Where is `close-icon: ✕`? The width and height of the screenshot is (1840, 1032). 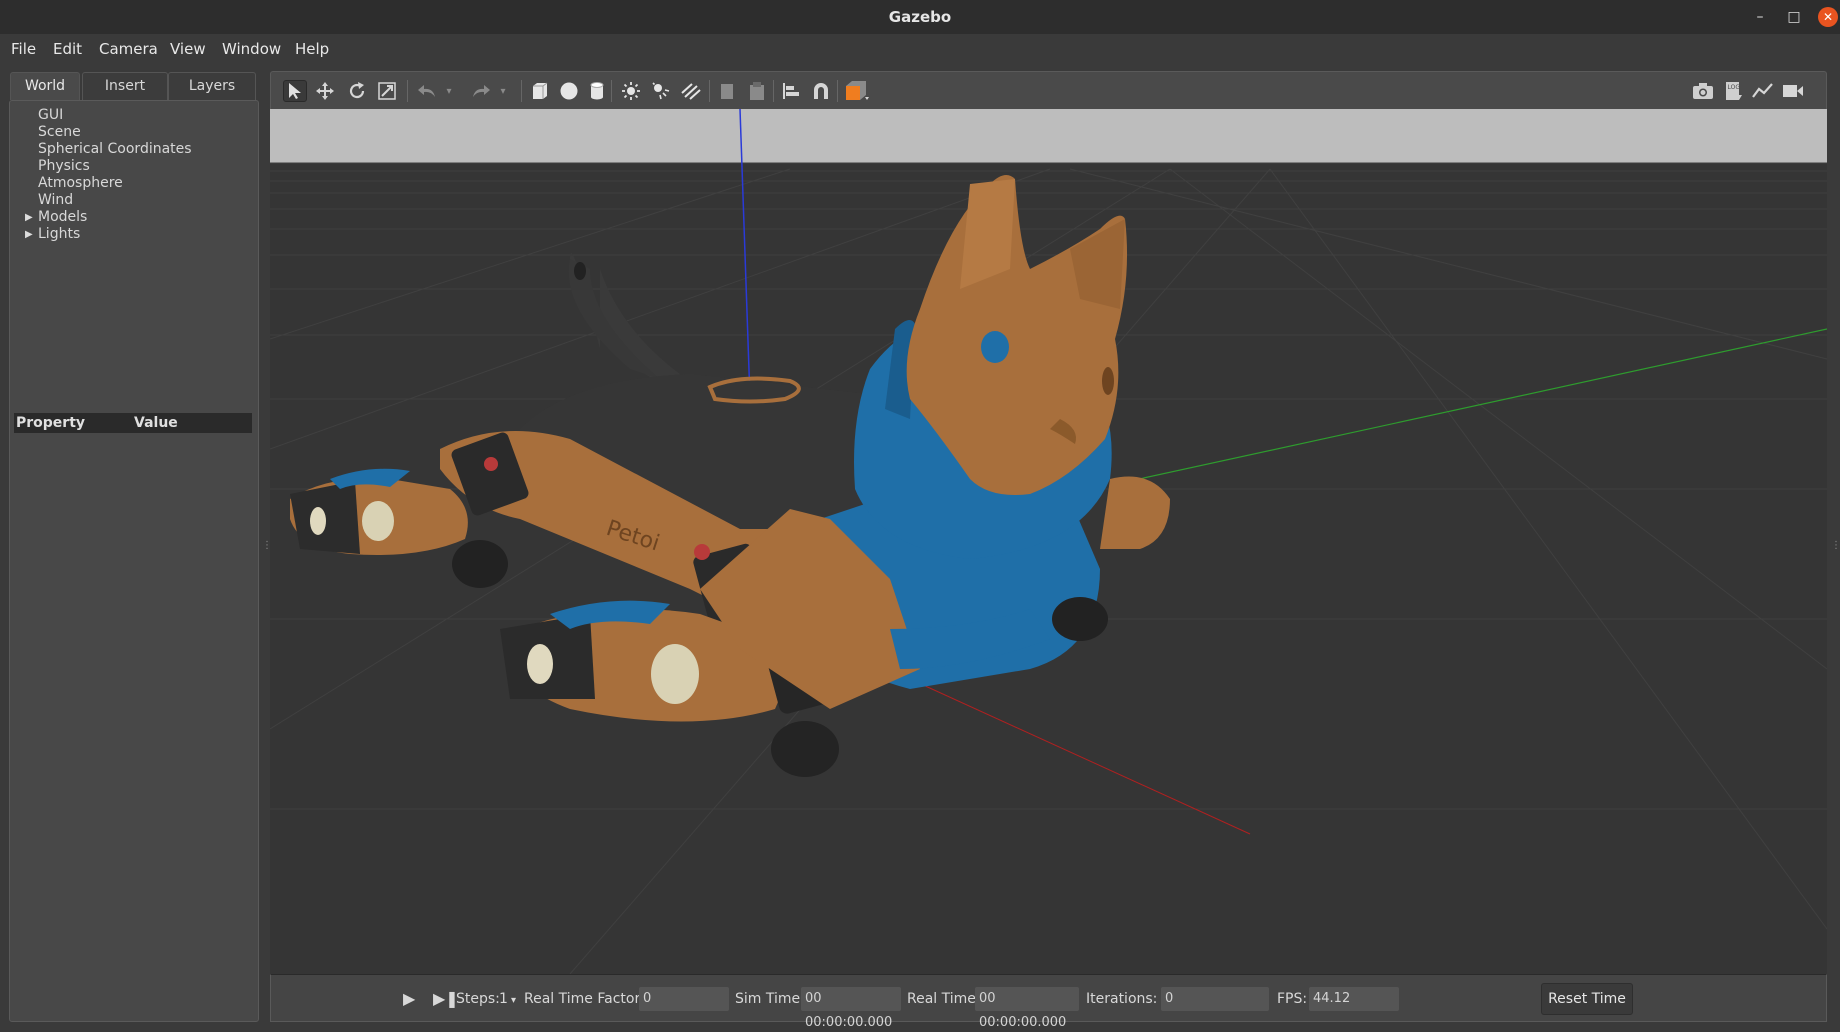 close-icon: ✕ is located at coordinates (1828, 17).